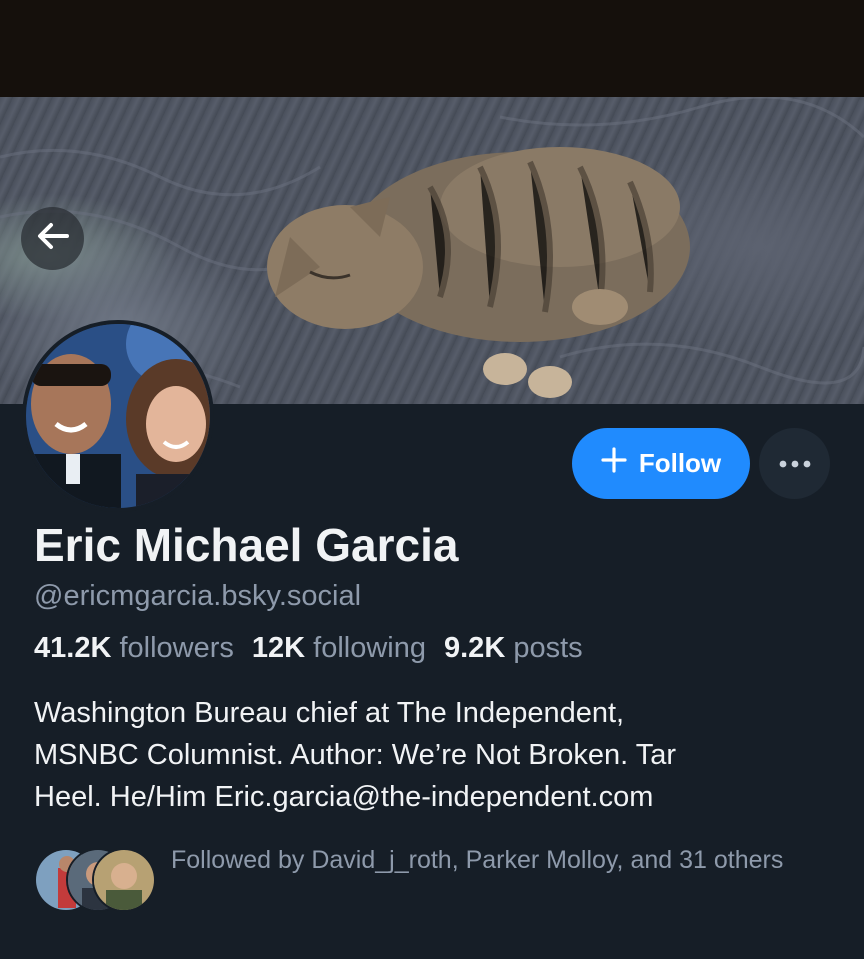 The width and height of the screenshot is (864, 959). I want to click on follow-button-label: Follow, so click(680, 463).